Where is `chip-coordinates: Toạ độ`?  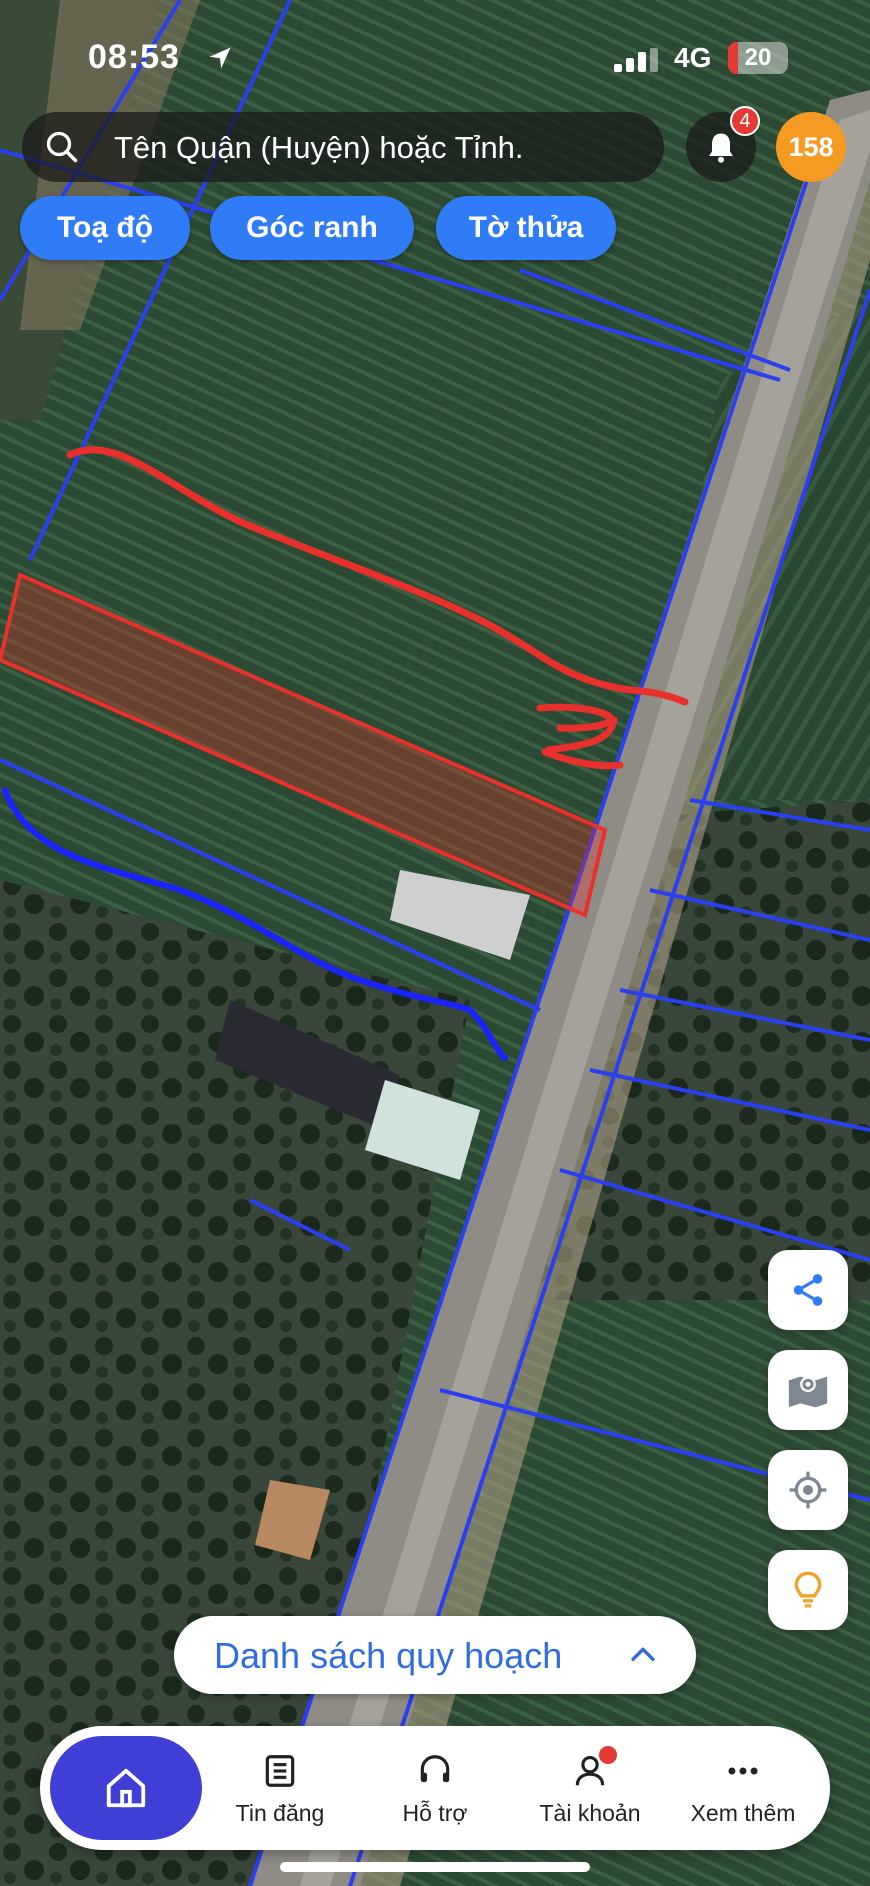
chip-coordinates: Toạ độ is located at coordinates (105, 228).